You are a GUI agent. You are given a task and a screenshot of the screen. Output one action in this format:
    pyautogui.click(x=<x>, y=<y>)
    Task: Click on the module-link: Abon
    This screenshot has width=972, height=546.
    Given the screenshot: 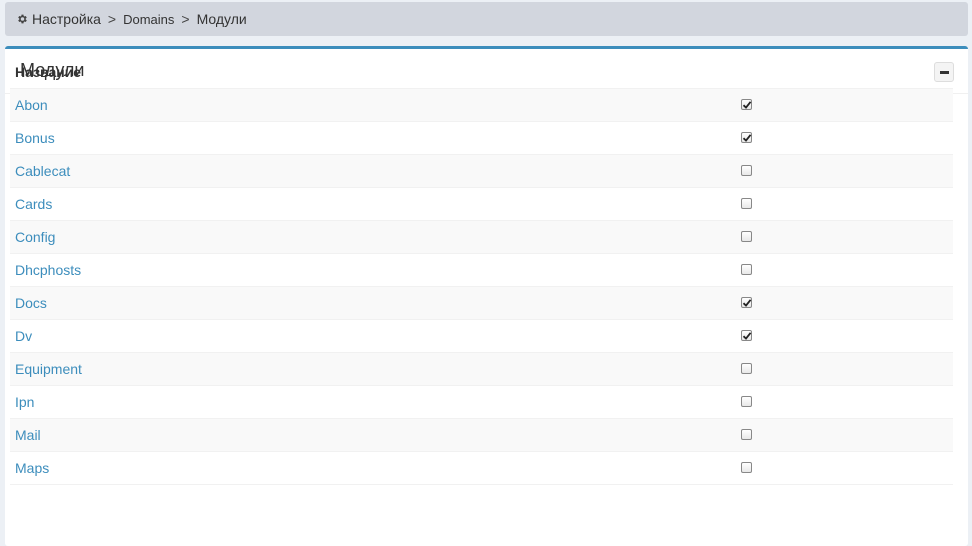 What is the action you would take?
    pyautogui.click(x=31, y=105)
    